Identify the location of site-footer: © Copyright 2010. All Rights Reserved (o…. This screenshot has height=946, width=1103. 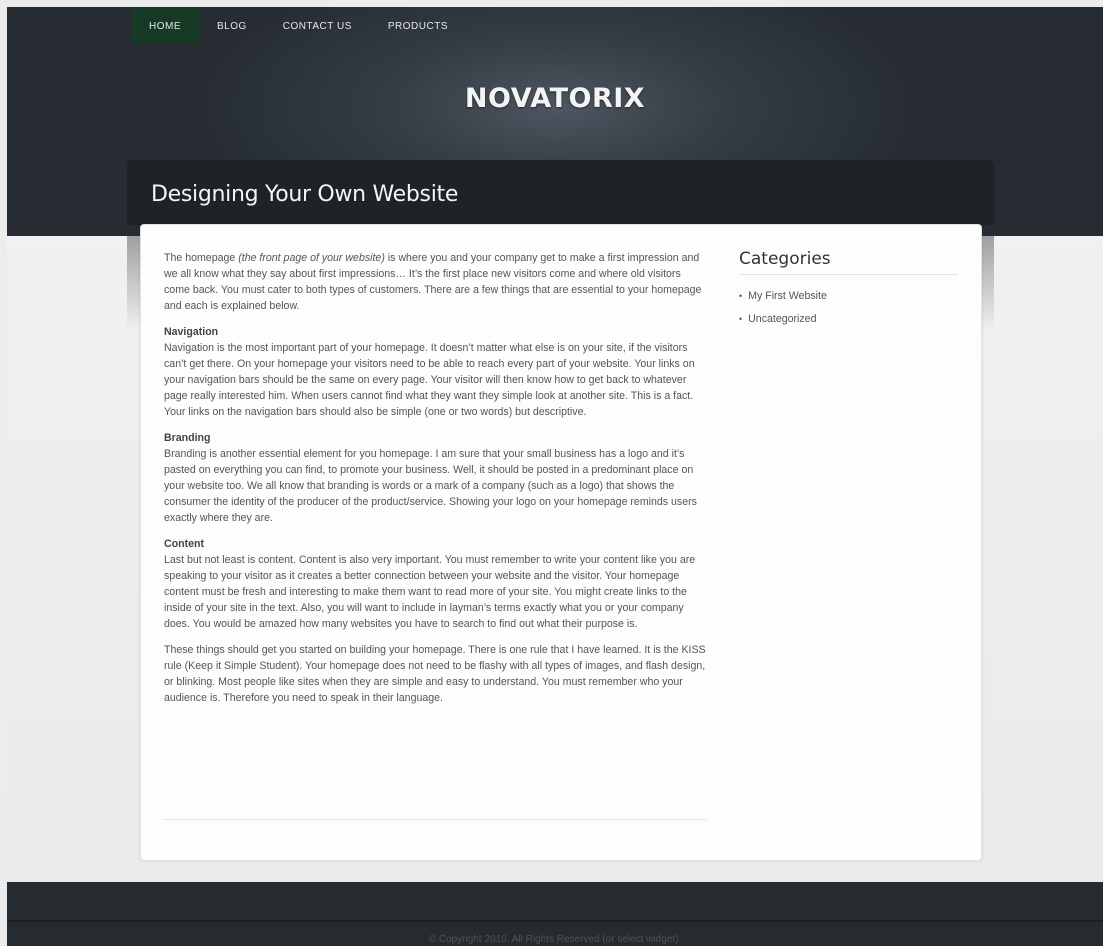
(555, 914).